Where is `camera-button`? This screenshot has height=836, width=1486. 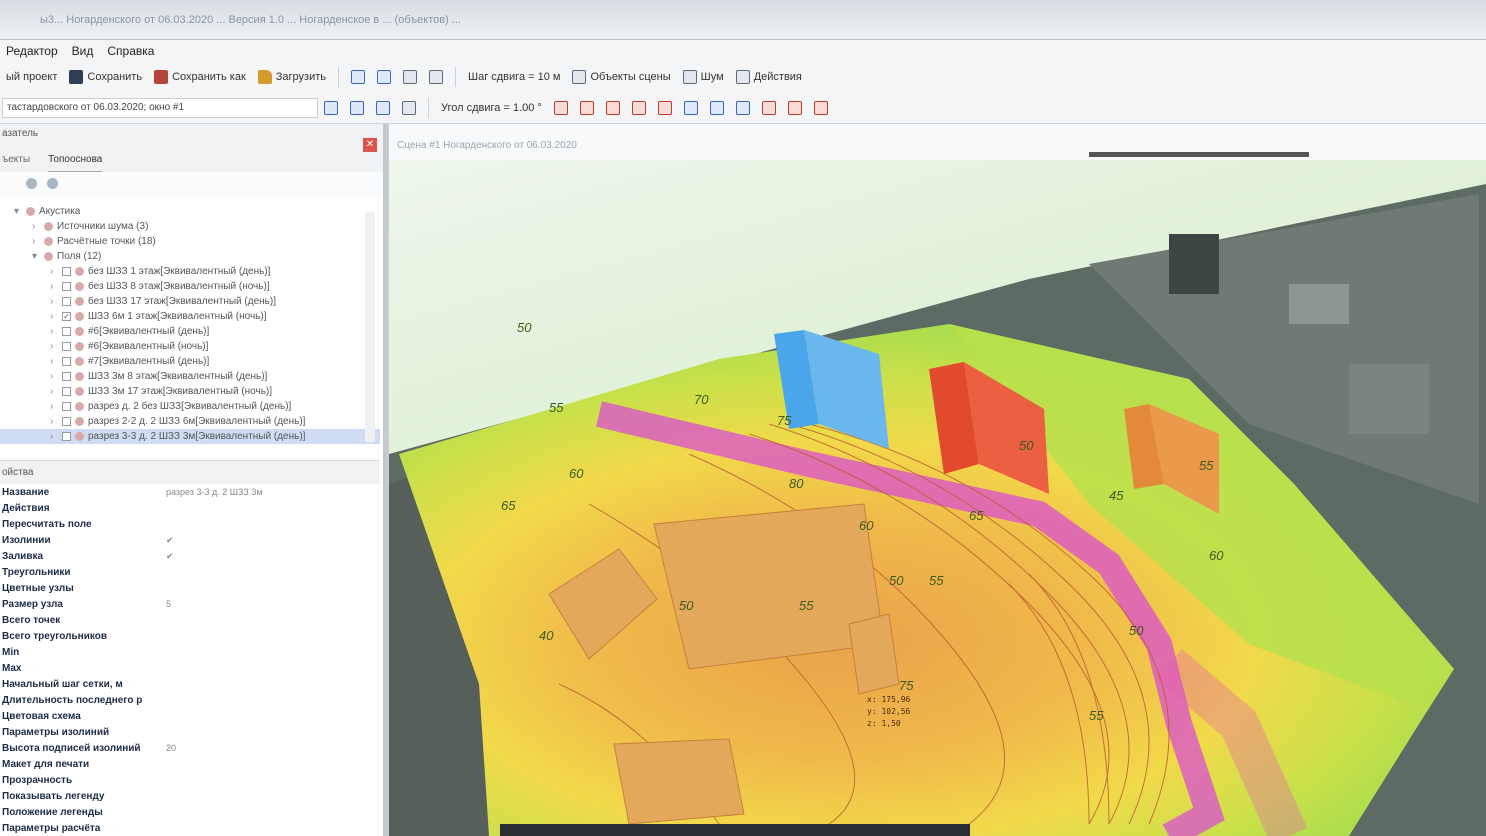 camera-button is located at coordinates (691, 108).